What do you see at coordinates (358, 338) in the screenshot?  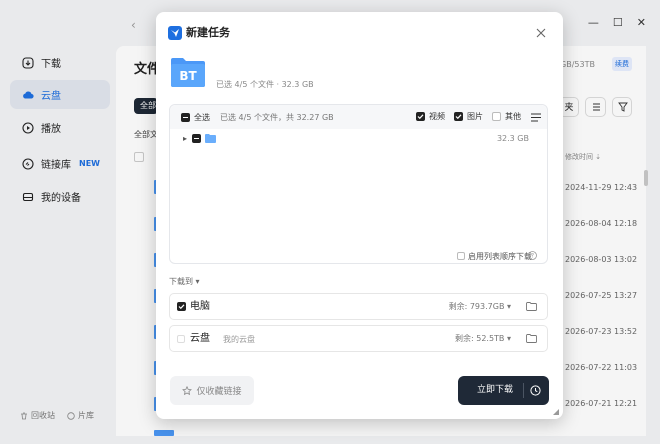 I see `destination-cloud: 云盘 我的云盘 剩余: 52.5TB ▾` at bounding box center [358, 338].